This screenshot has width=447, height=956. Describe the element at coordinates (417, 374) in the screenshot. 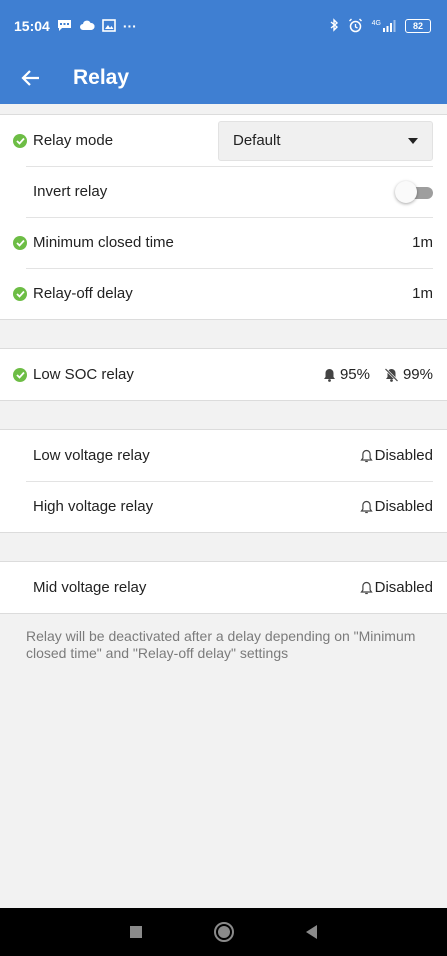

I see `low-soc-clear-value: 99%` at that location.